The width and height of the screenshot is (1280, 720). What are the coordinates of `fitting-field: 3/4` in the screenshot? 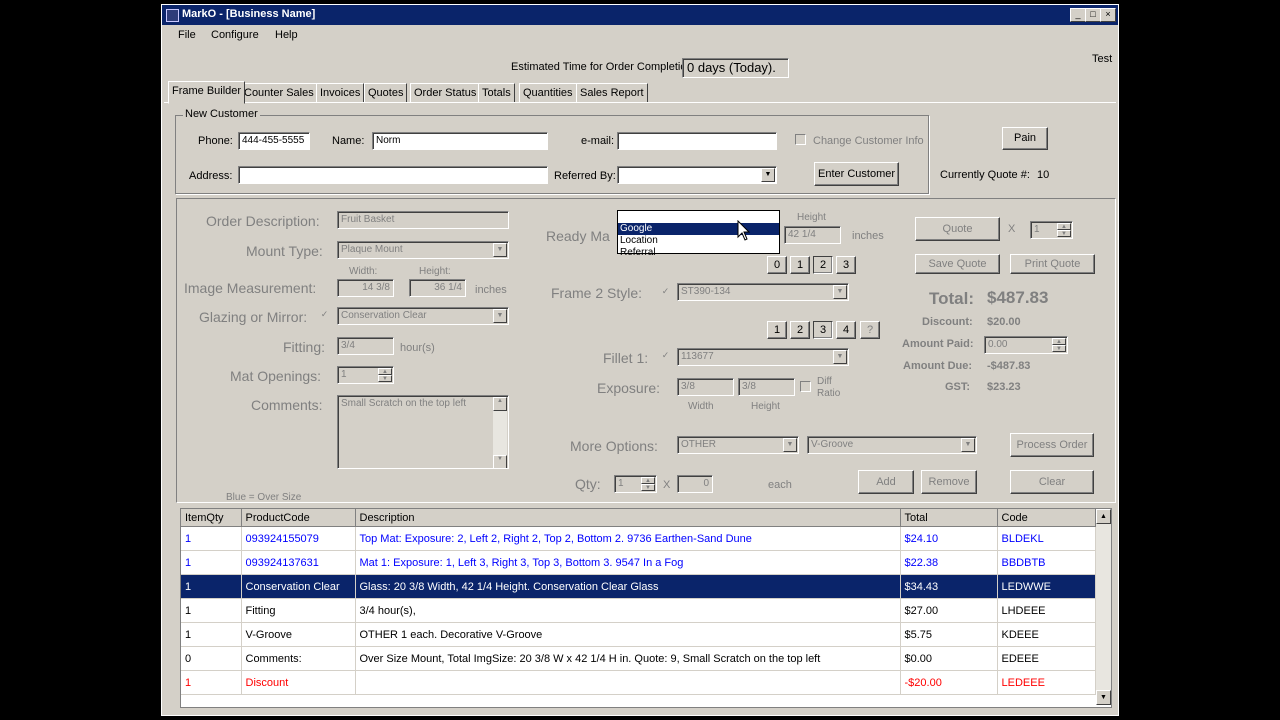 It's located at (365, 346).